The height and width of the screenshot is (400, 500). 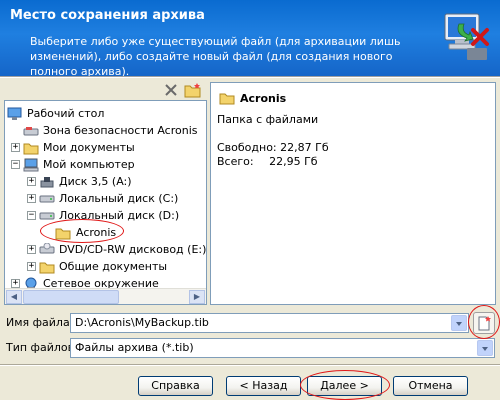 I want to click on info-title: Acronis, so click(x=252, y=98).